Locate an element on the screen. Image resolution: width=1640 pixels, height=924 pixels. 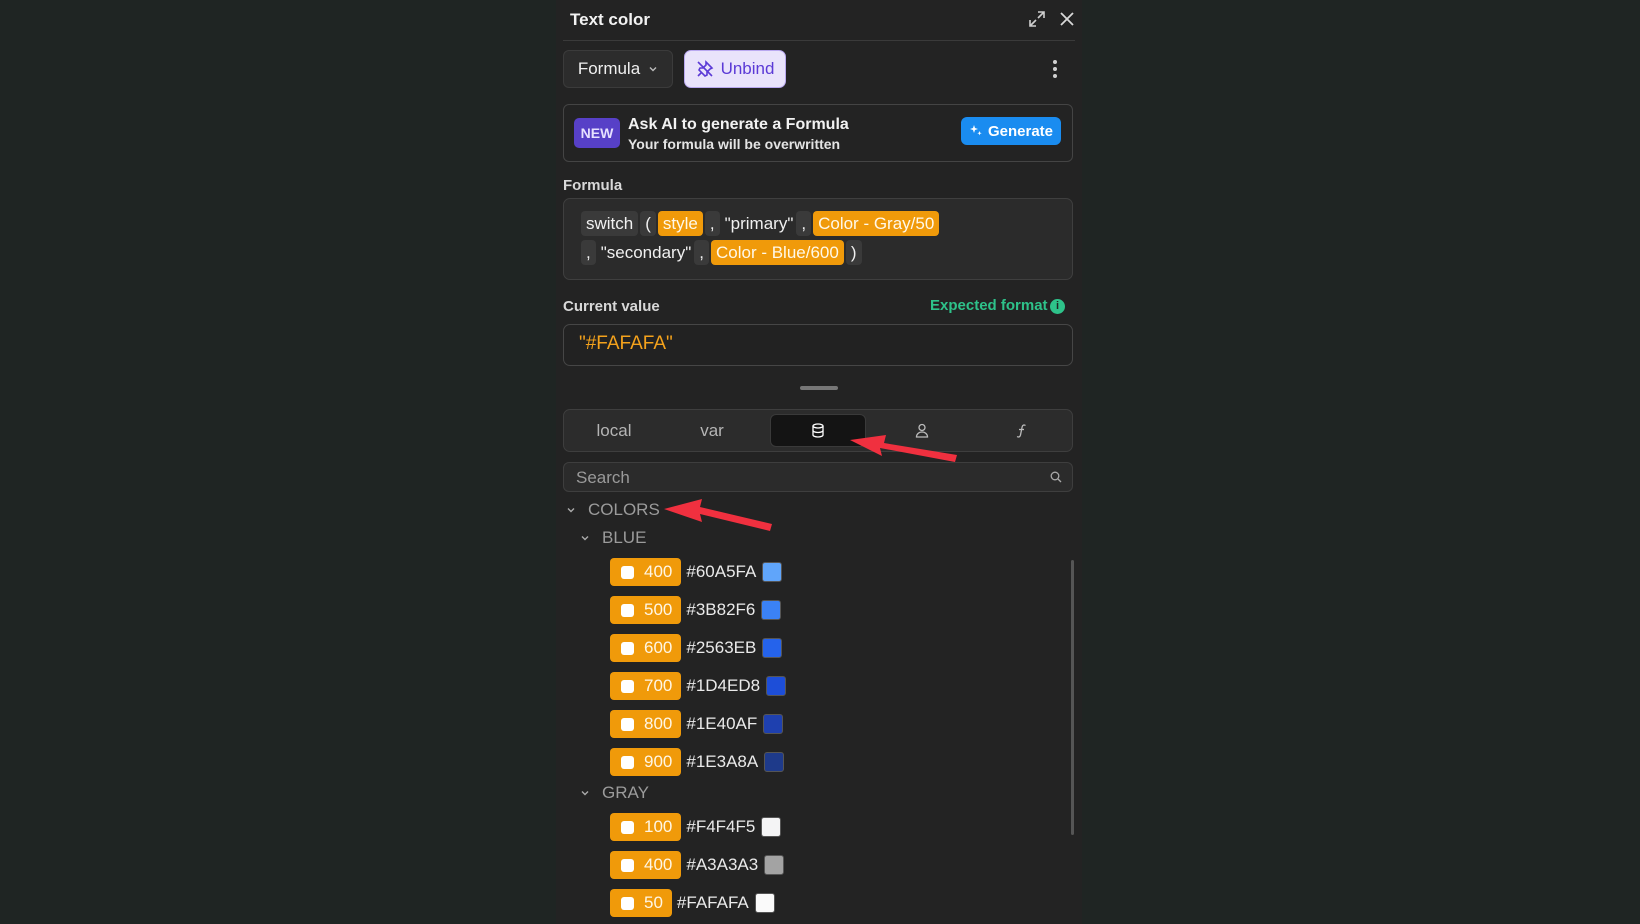
formula-string: "secondary" is located at coordinates (646, 252).